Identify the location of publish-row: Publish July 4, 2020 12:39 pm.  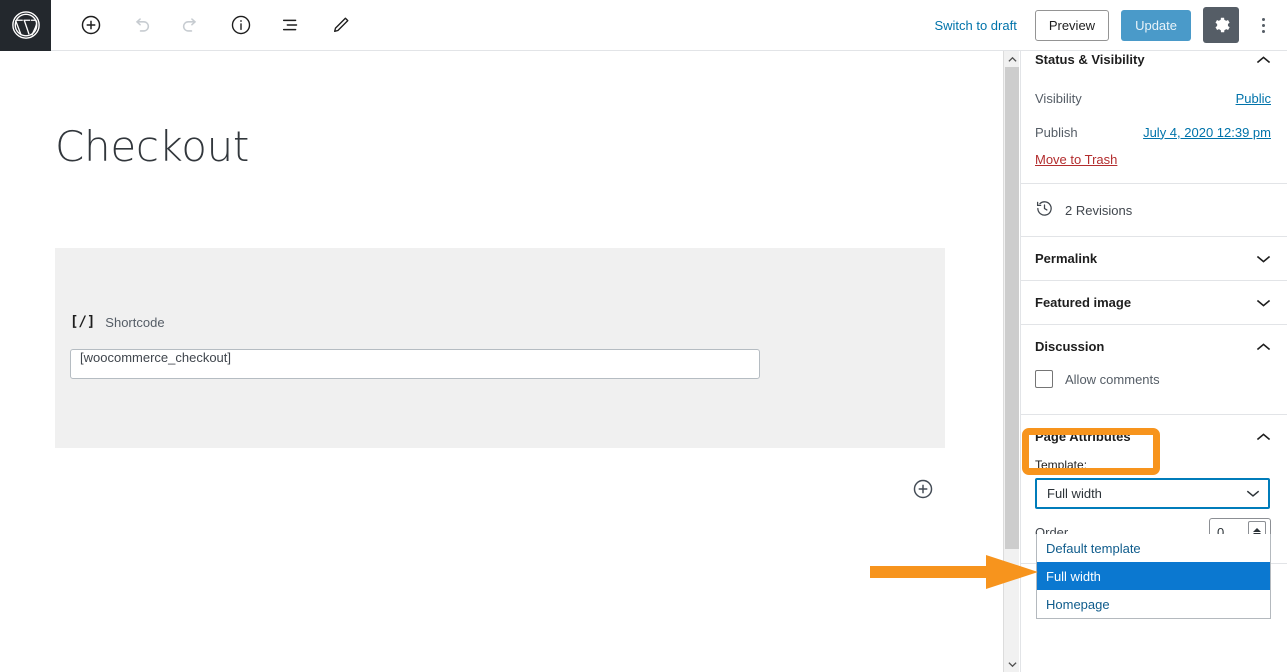
(1154, 132).